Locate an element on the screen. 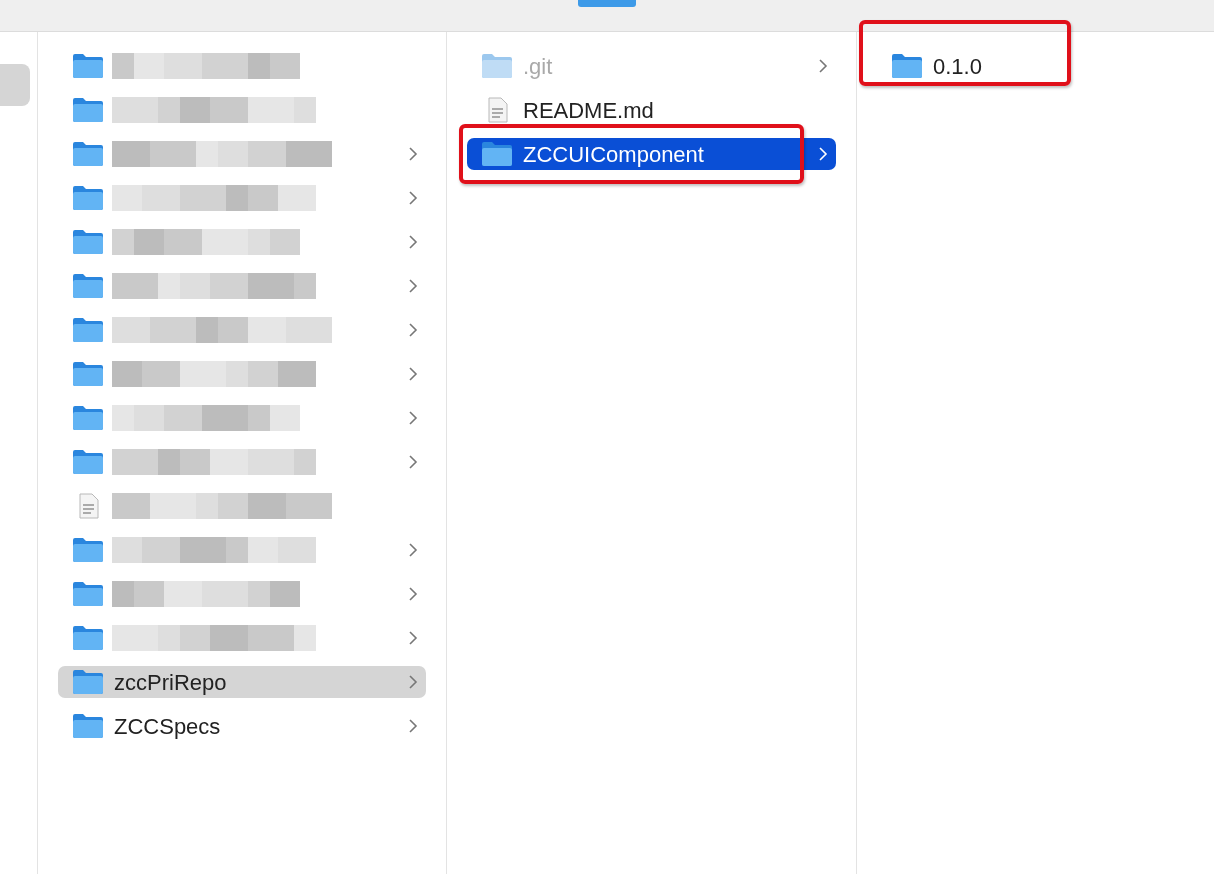  file-name: ZCCSpecs is located at coordinates (167, 726).